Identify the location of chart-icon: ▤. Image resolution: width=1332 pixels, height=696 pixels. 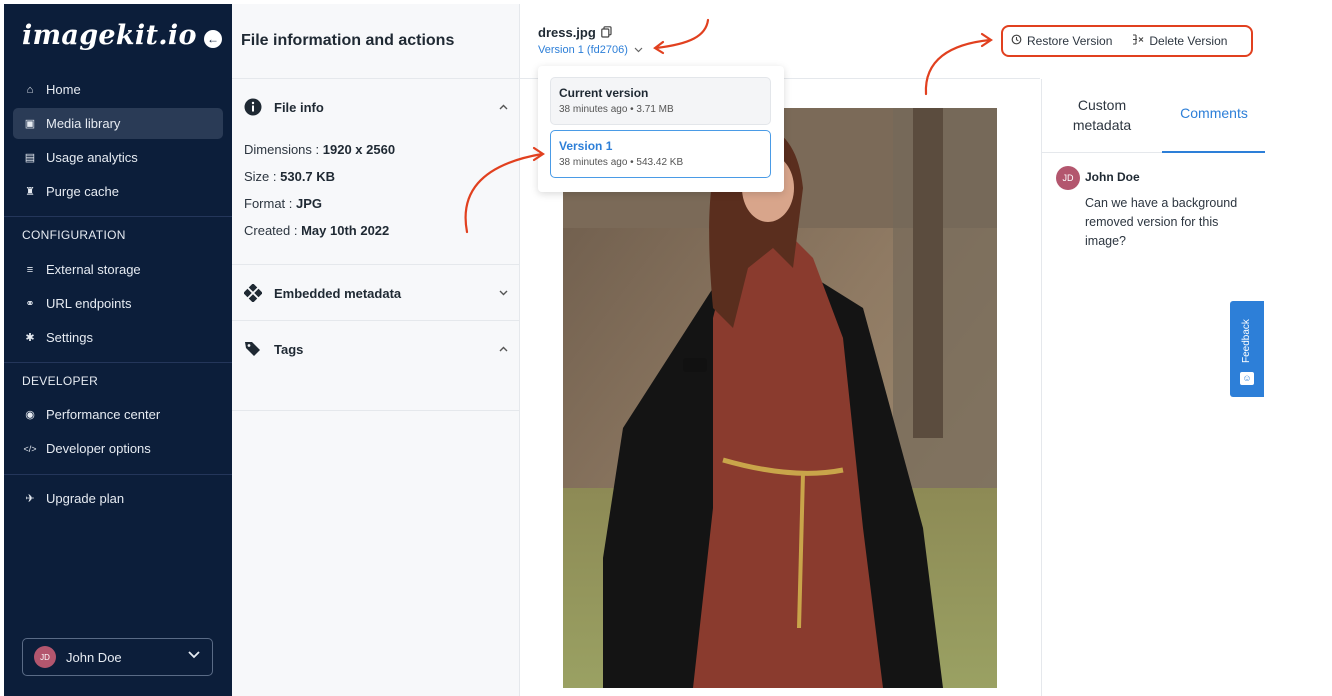
(30, 158).